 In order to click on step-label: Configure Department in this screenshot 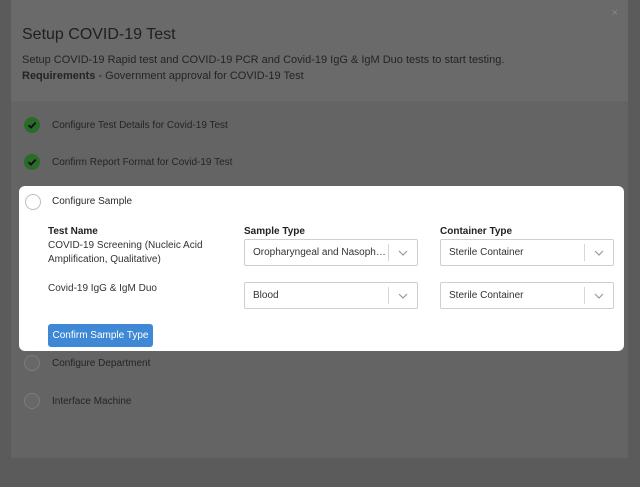, I will do `click(101, 363)`.